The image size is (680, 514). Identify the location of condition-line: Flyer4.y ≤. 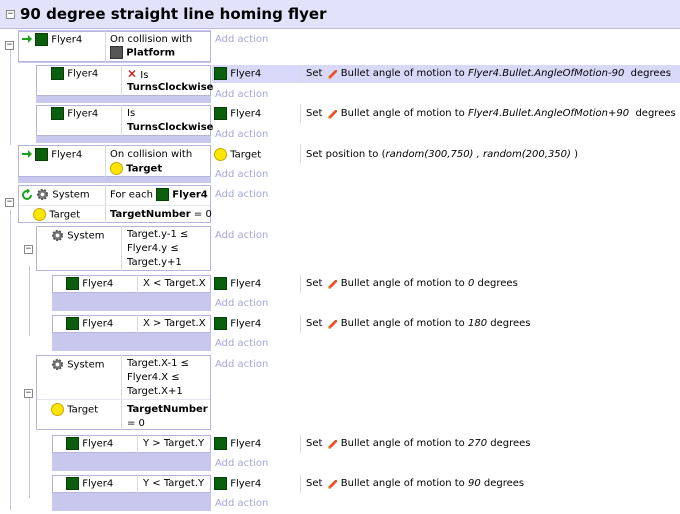
(153, 248).